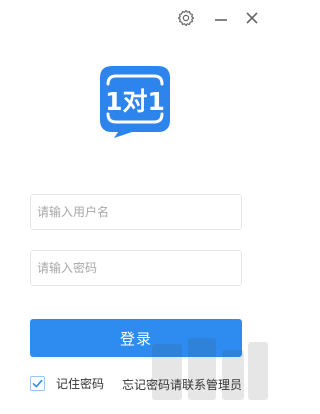  I want to click on username-field, so click(136, 212).